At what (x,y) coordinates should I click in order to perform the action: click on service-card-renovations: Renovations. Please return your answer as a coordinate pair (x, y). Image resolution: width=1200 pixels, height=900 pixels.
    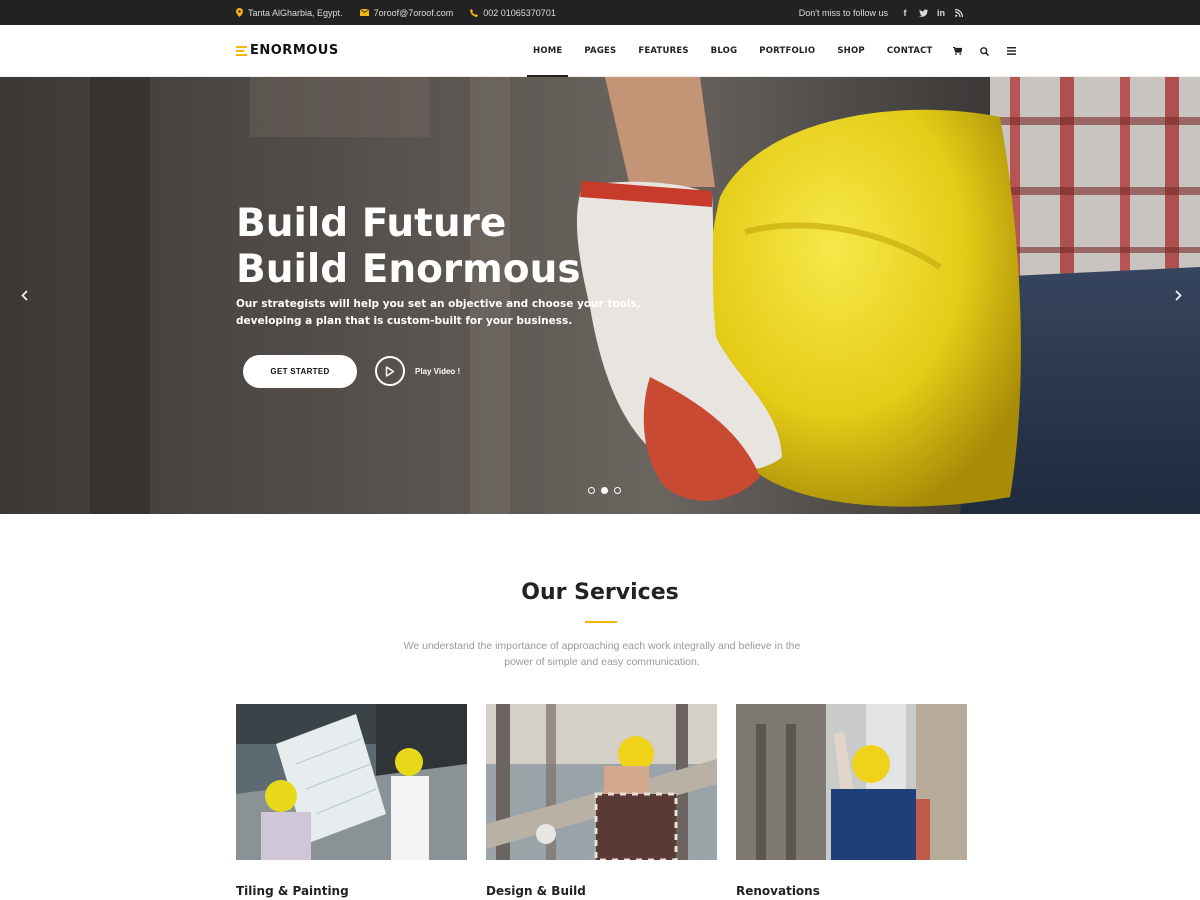
    Looking at the image, I should click on (851, 801).